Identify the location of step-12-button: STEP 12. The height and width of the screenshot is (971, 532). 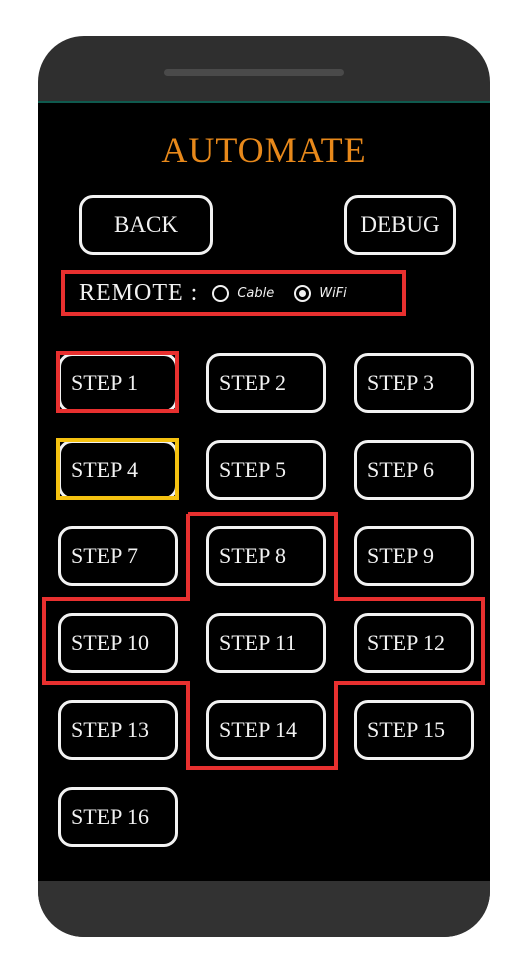
(414, 643).